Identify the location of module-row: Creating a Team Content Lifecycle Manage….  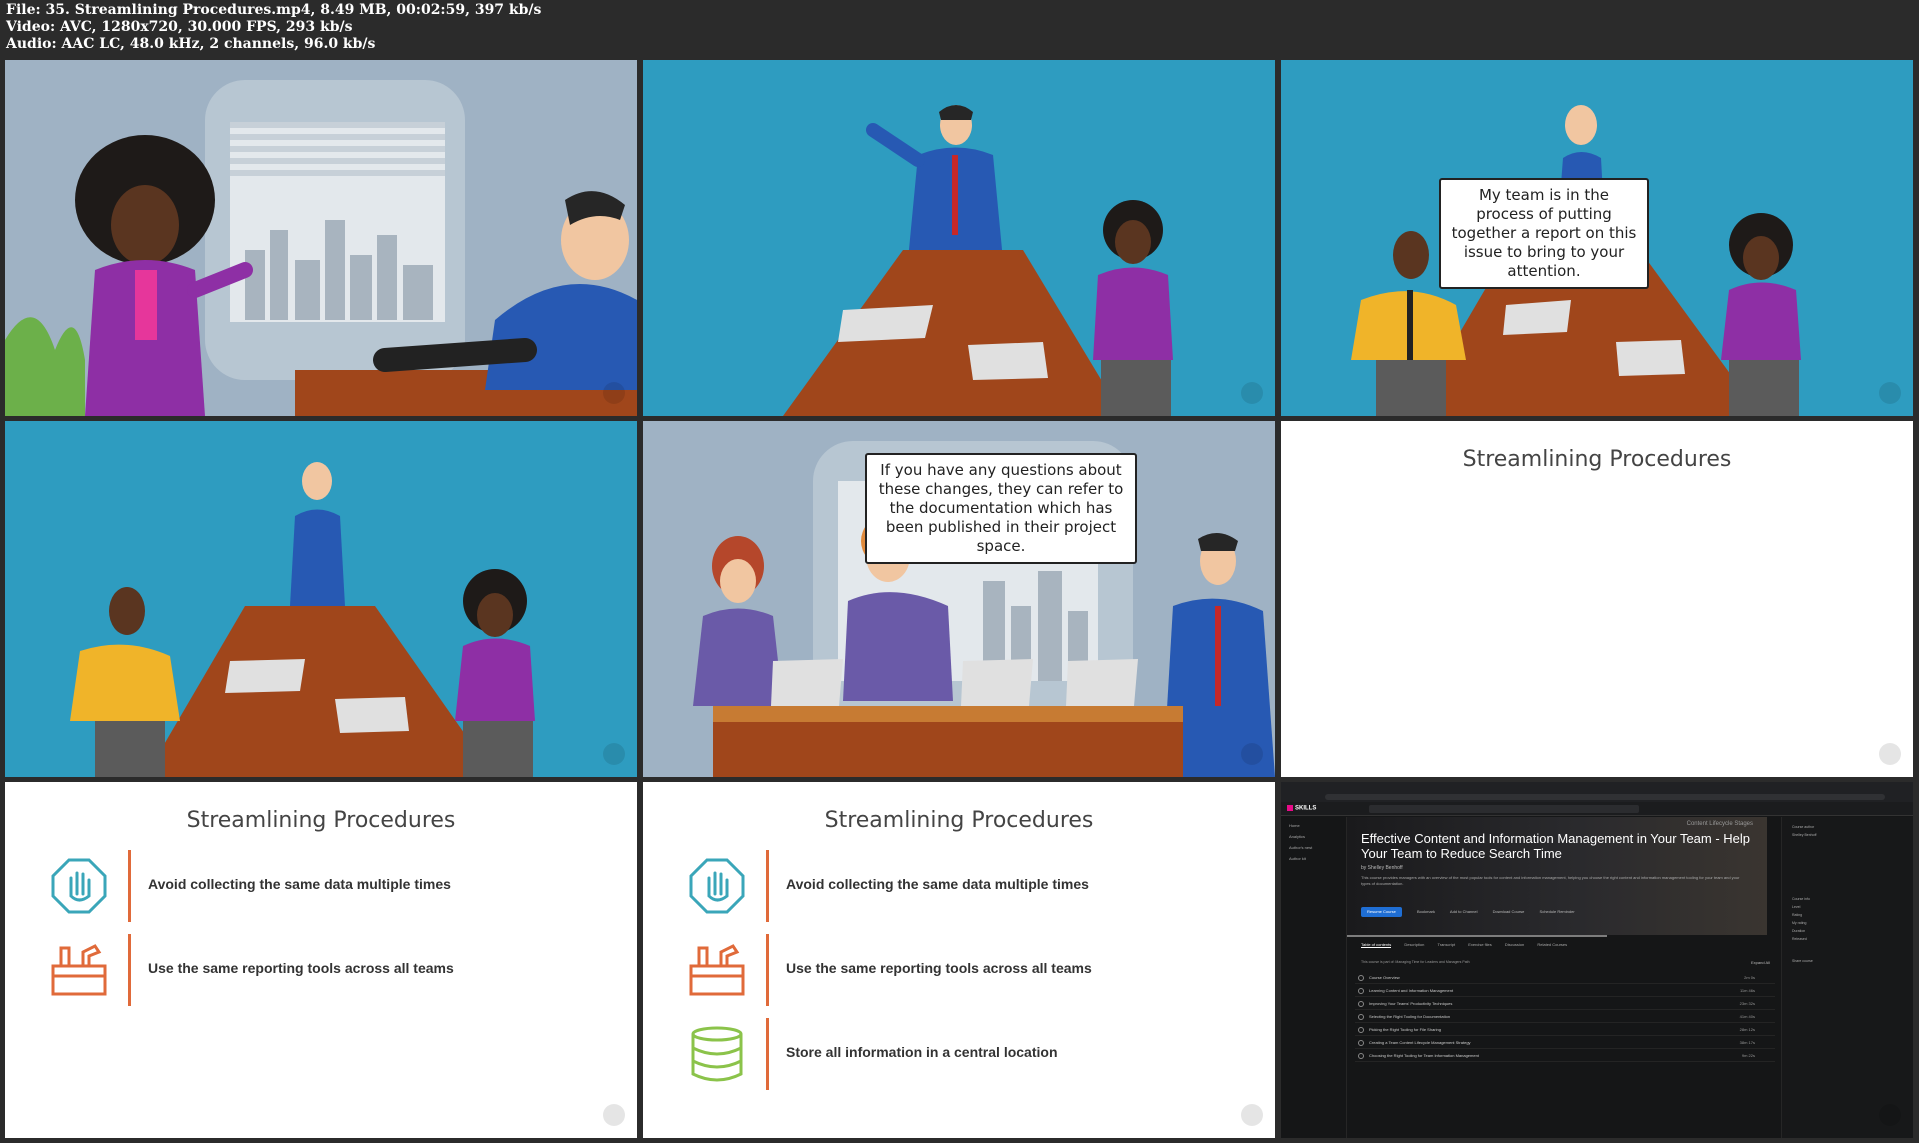
(1565, 1042).